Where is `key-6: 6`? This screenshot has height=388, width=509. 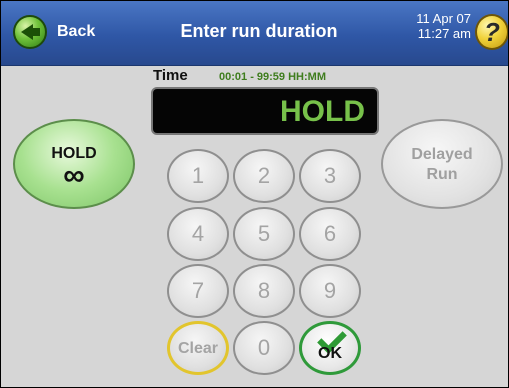
key-6: 6 is located at coordinates (330, 234).